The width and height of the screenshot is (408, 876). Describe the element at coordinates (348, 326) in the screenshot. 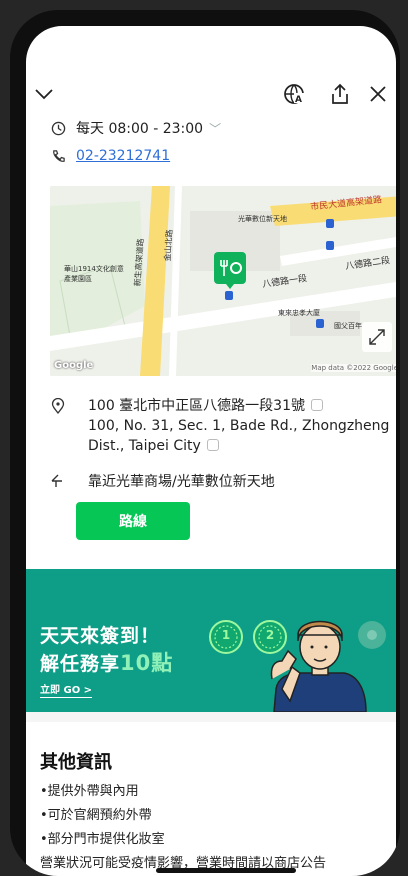

I see `map-label-memorial: 國父百年` at that location.